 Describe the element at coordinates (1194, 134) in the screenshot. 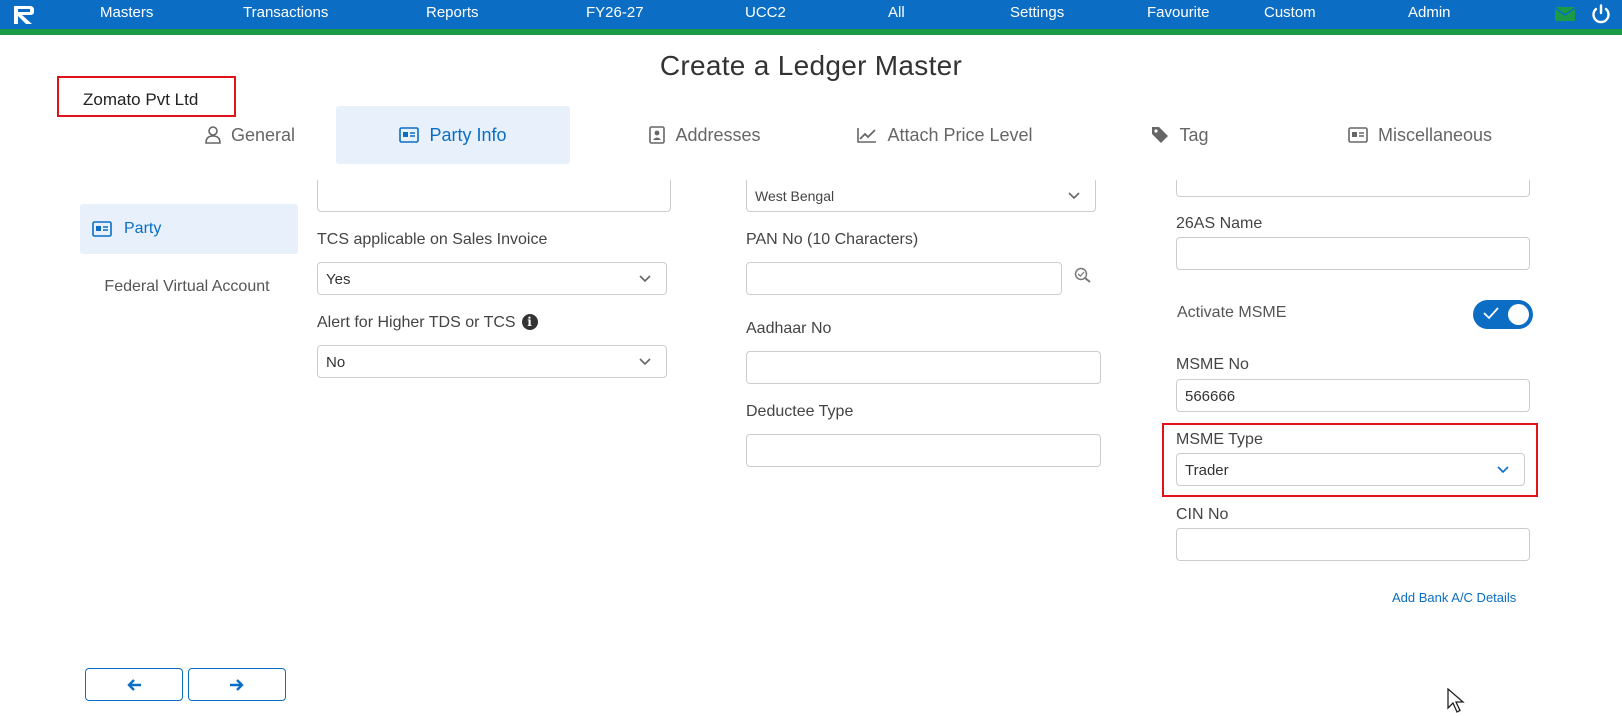

I see `tab-label: Tag` at that location.